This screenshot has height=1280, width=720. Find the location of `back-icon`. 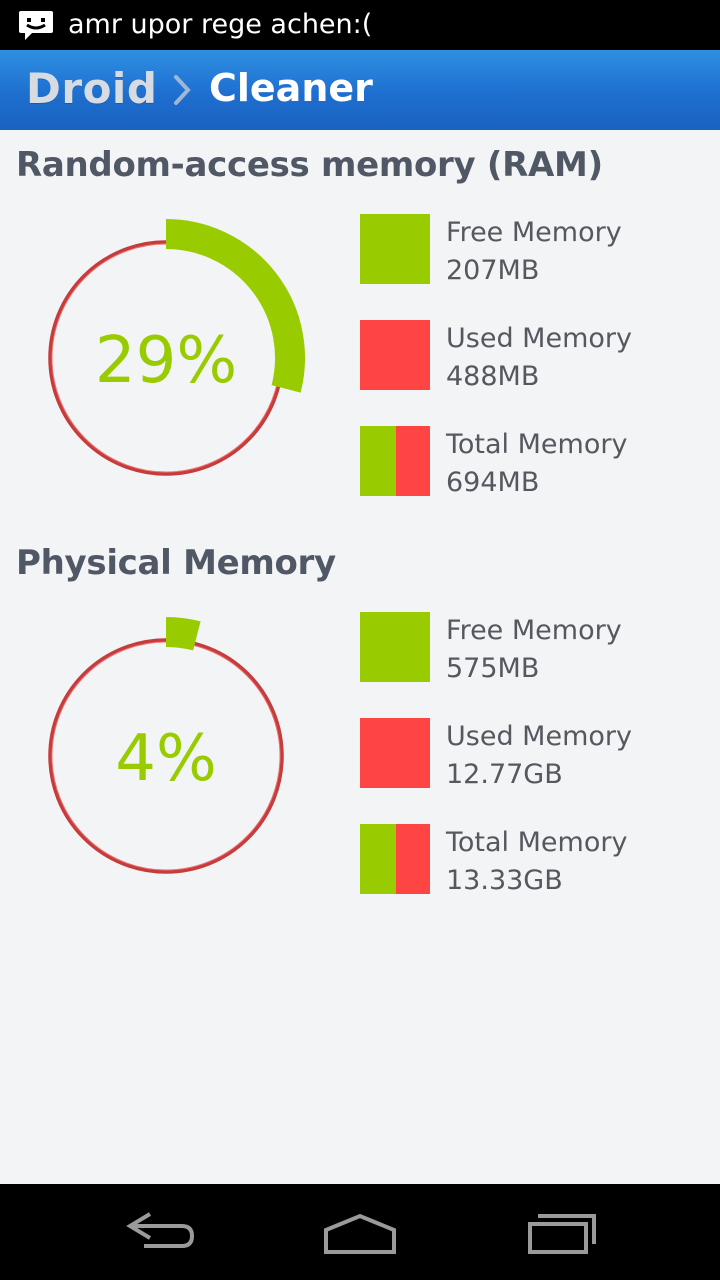

back-icon is located at coordinates (160, 1232).